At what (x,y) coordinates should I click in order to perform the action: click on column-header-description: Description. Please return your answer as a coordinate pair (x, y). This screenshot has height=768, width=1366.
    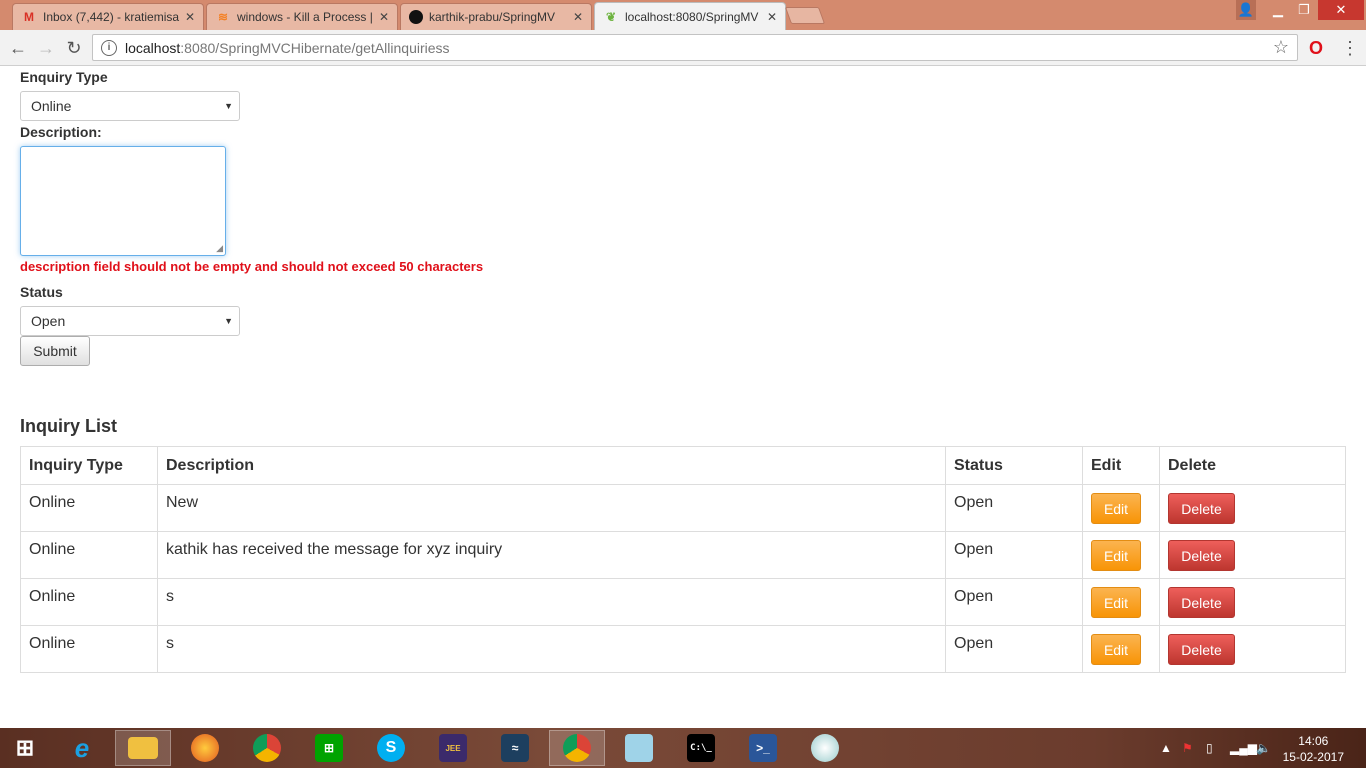
    Looking at the image, I should click on (551, 465).